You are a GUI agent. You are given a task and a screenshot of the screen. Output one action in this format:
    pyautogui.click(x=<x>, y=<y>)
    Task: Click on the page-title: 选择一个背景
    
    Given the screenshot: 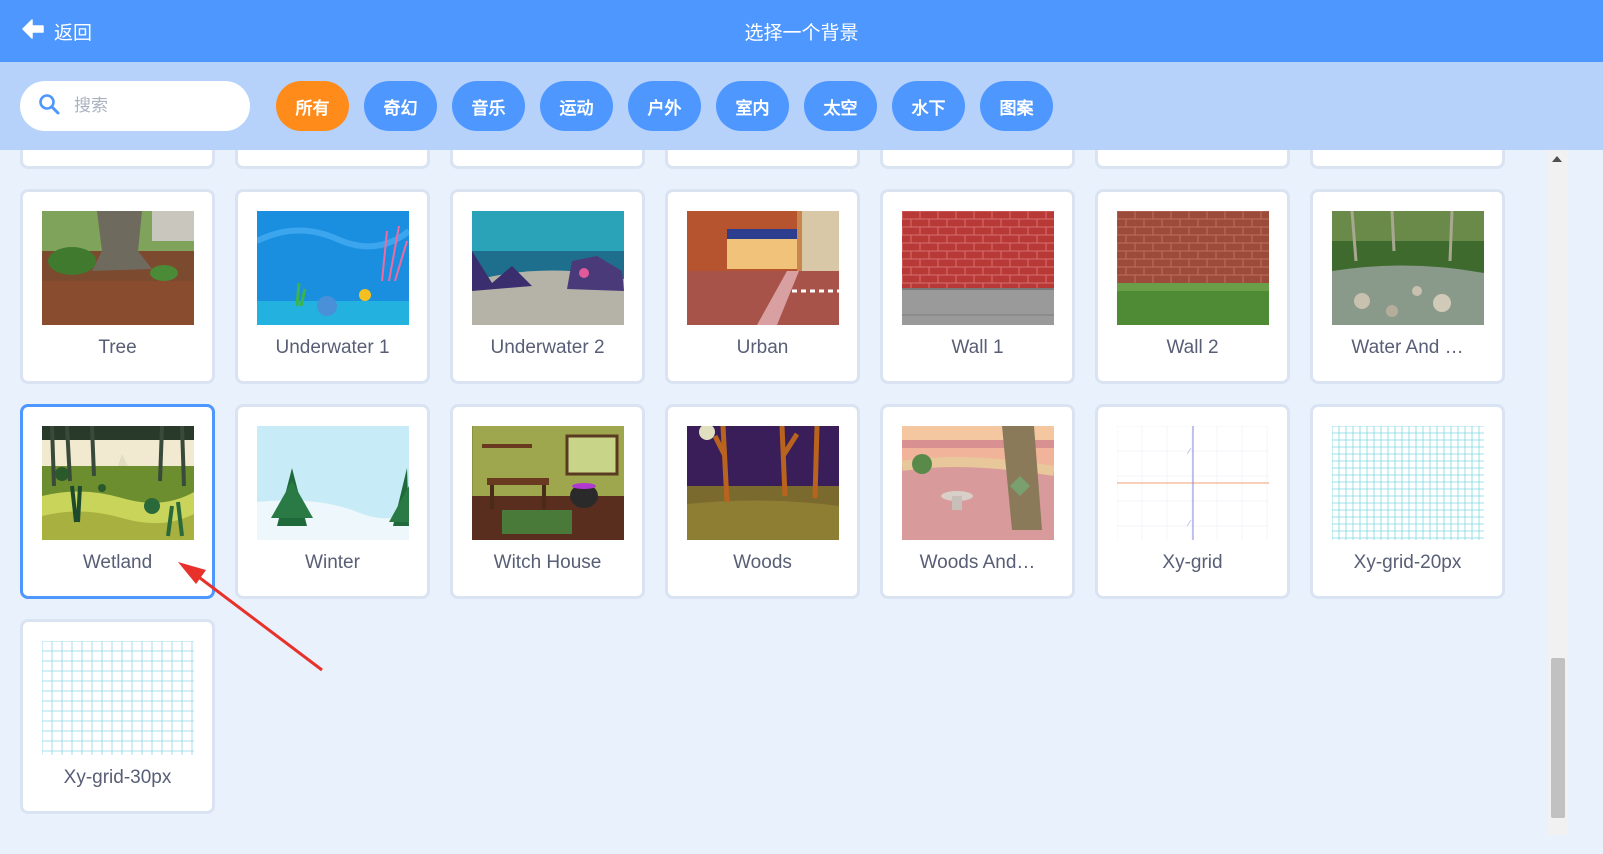 What is the action you would take?
    pyautogui.click(x=801, y=33)
    